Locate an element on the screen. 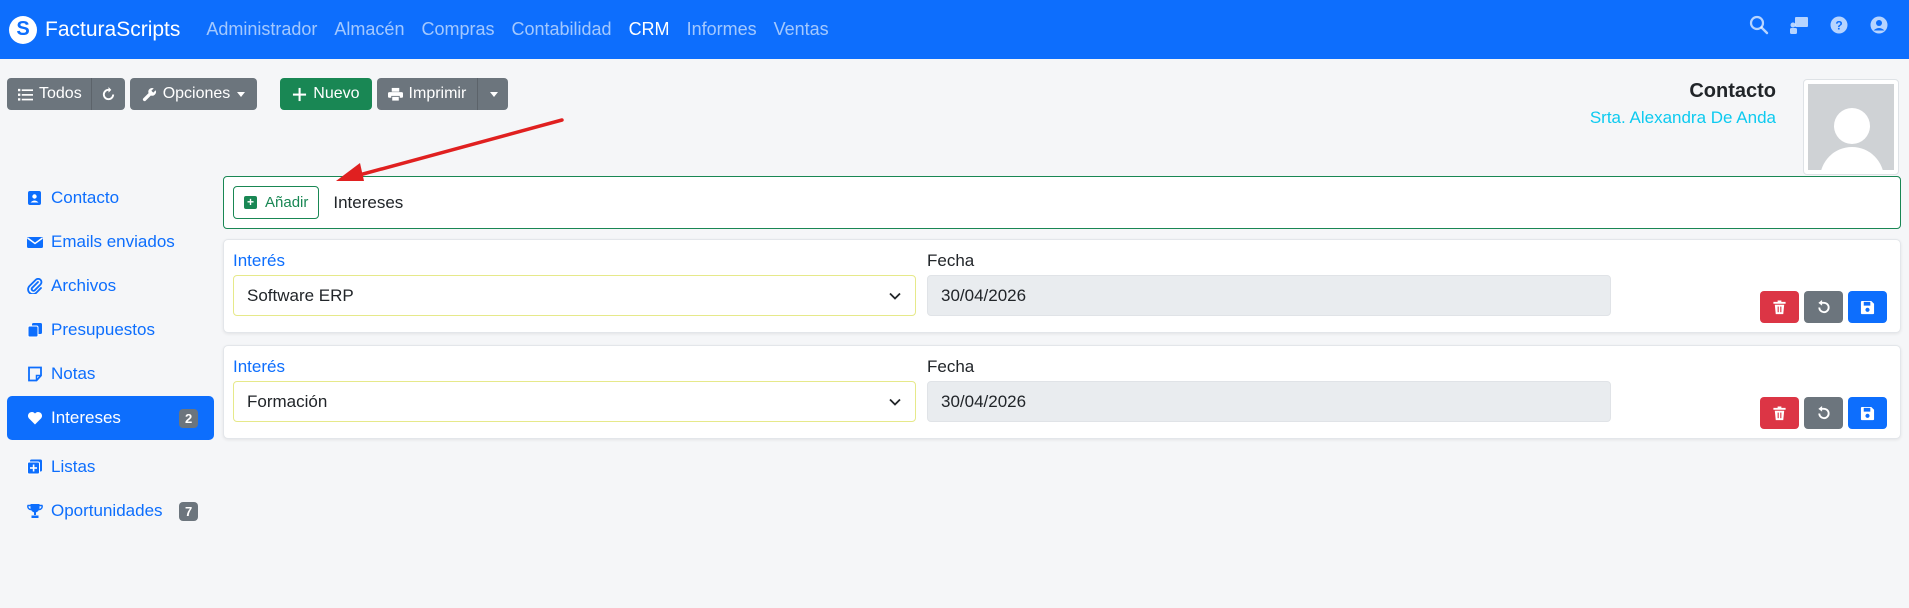 The height and width of the screenshot is (608, 1909). brand: S FacturaScripts is located at coordinates (95, 29).